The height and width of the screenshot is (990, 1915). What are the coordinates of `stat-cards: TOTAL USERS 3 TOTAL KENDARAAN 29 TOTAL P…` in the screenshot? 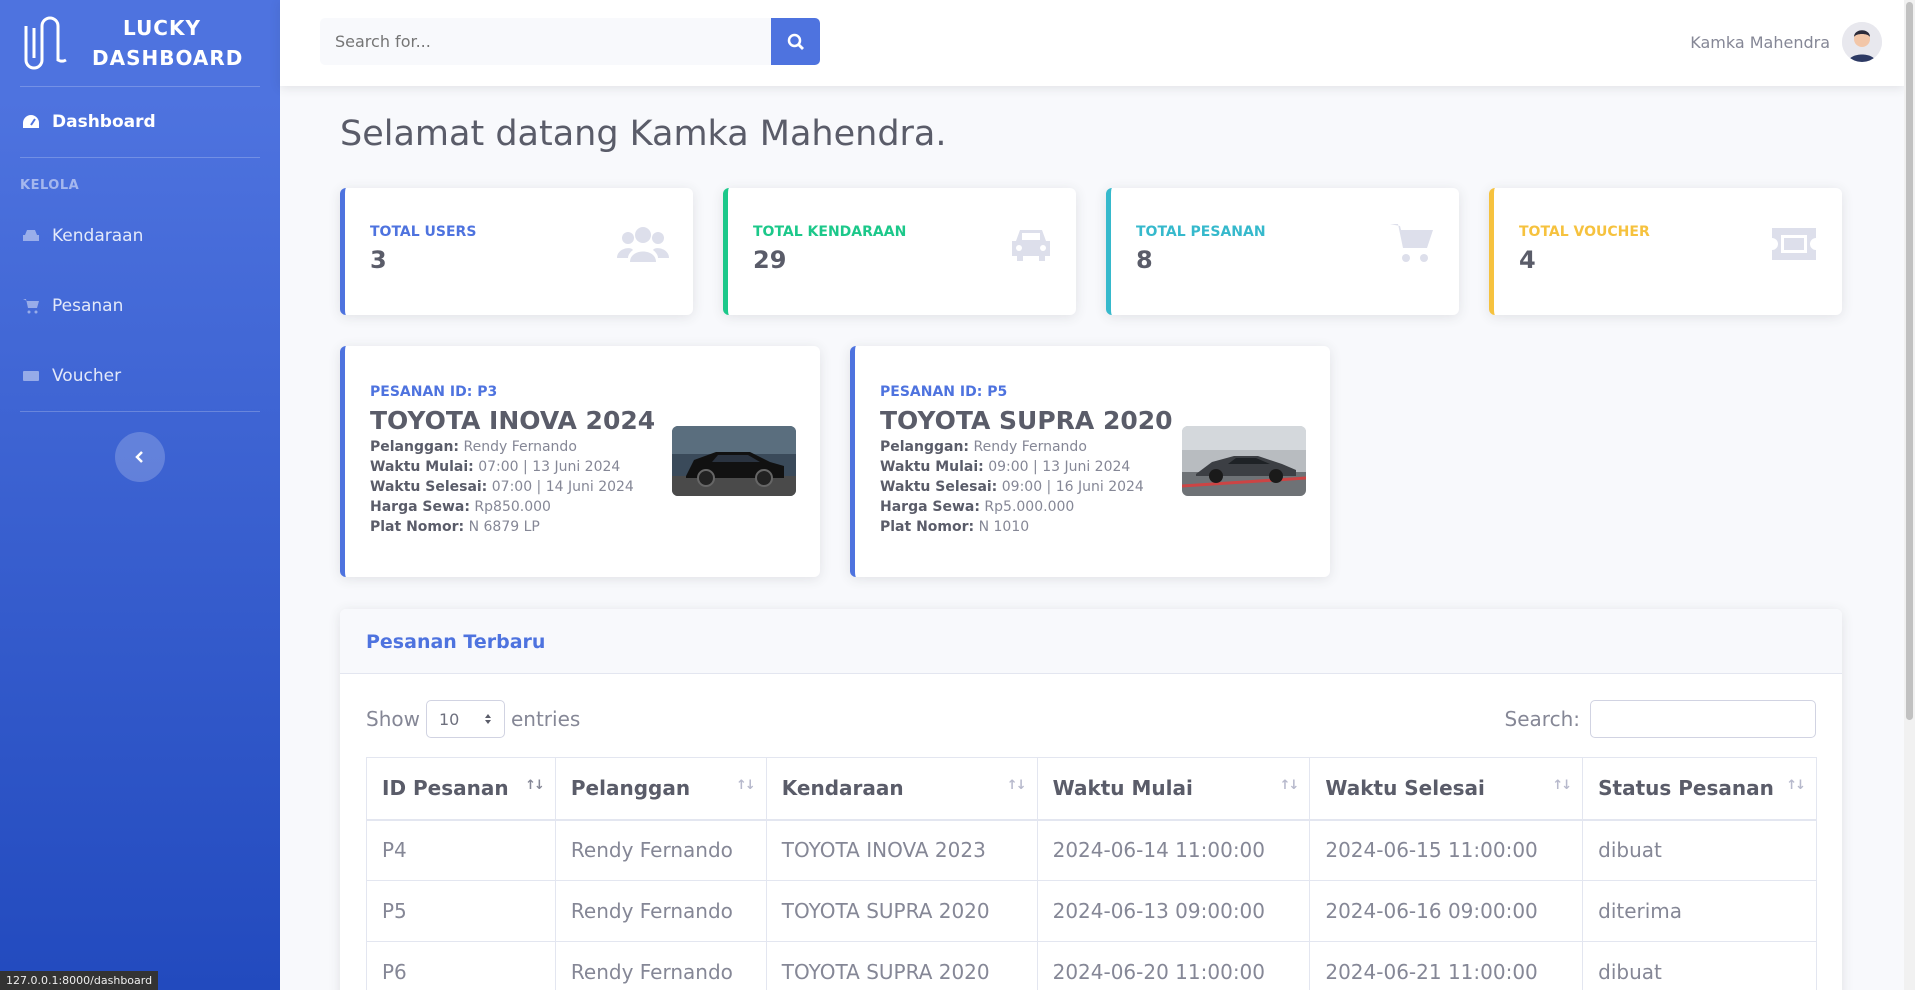 It's located at (1091, 251).